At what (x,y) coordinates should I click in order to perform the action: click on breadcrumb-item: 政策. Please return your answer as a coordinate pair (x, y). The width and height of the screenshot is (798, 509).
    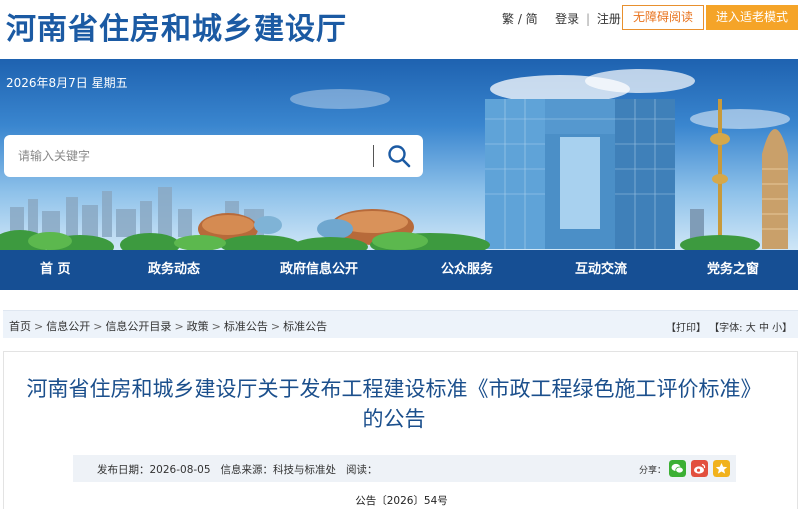
    Looking at the image, I should click on (198, 326).